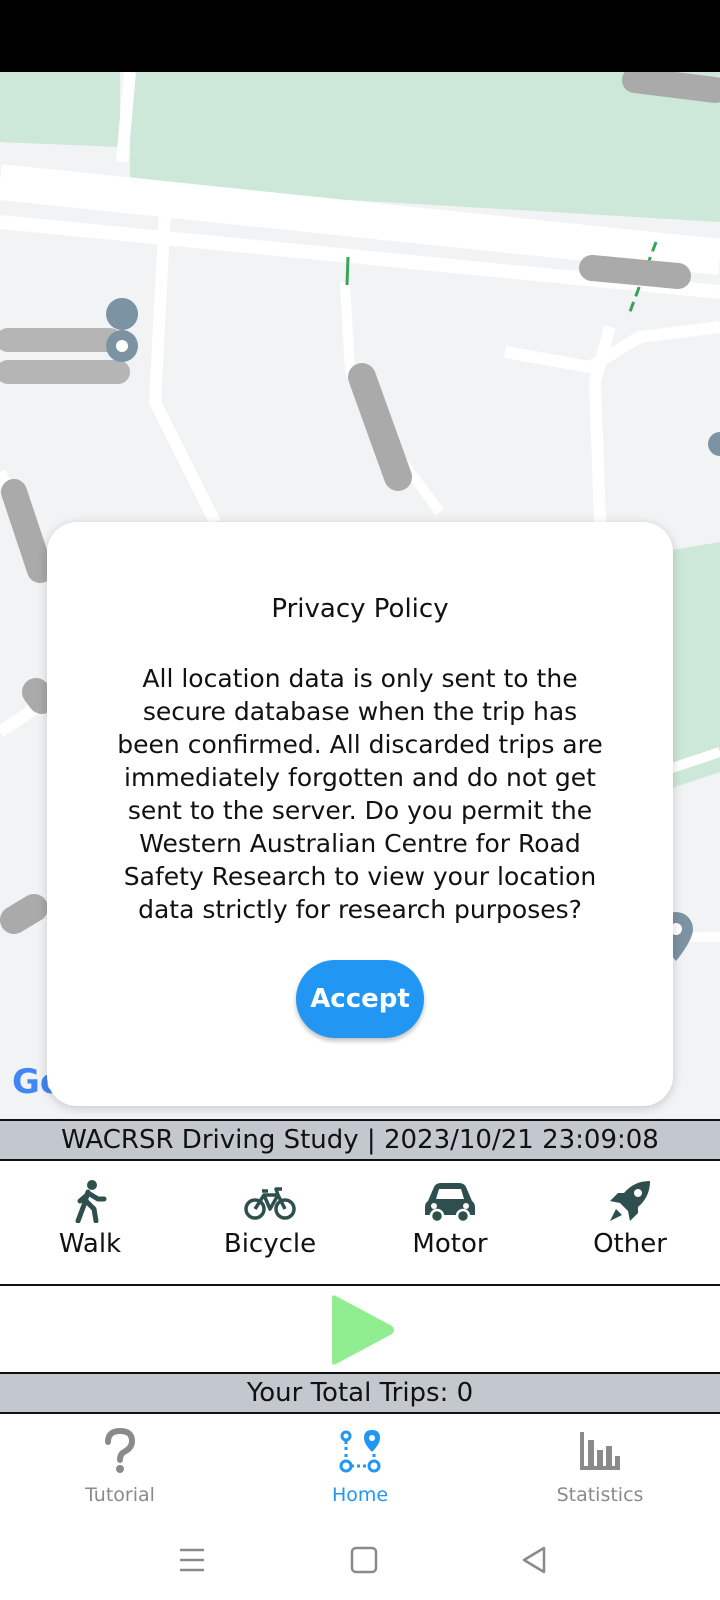  I want to click on play-area, so click(360, 1329).